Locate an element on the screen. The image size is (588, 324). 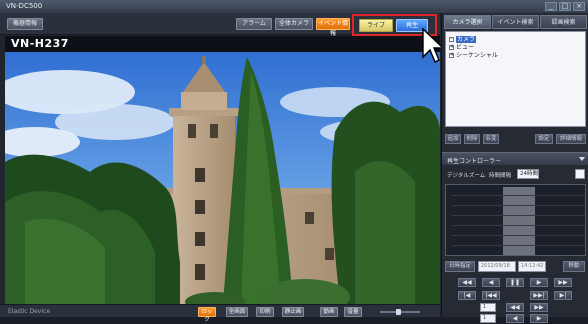
skip-start-button: |◀ is located at coordinates (467, 295).